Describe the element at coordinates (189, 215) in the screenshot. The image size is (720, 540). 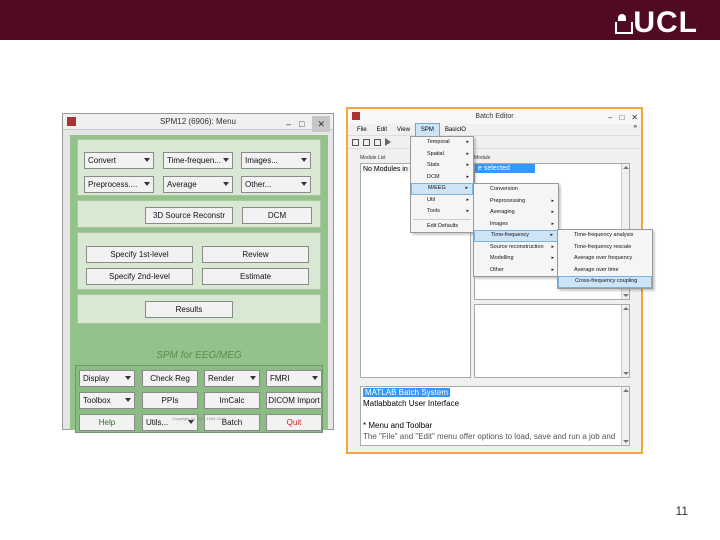
I see `source-reconstruction-button: 3D Source Reconstr` at that location.